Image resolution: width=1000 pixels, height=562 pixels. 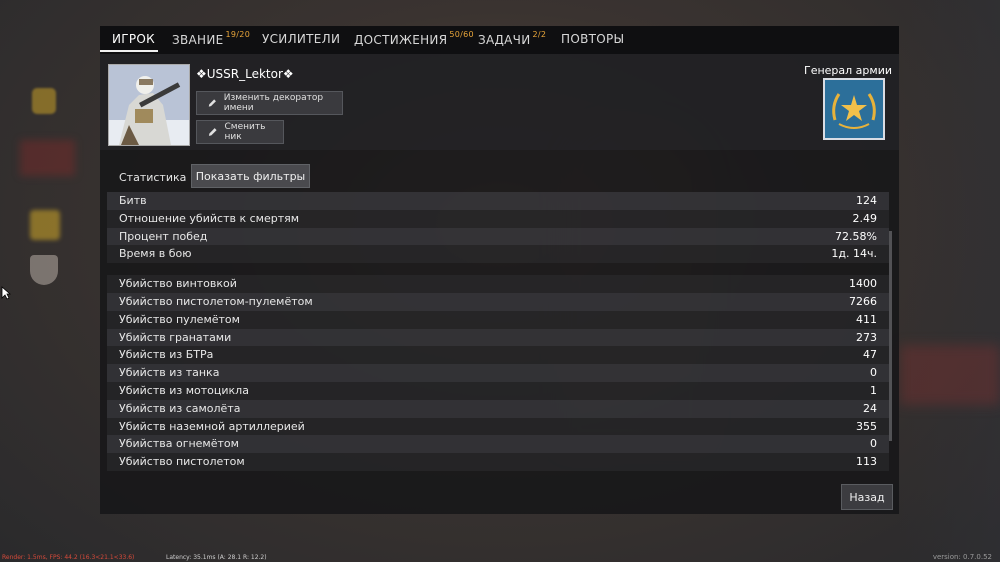 I want to click on stat-label: Отношение убийств к смертям, so click(x=209, y=218).